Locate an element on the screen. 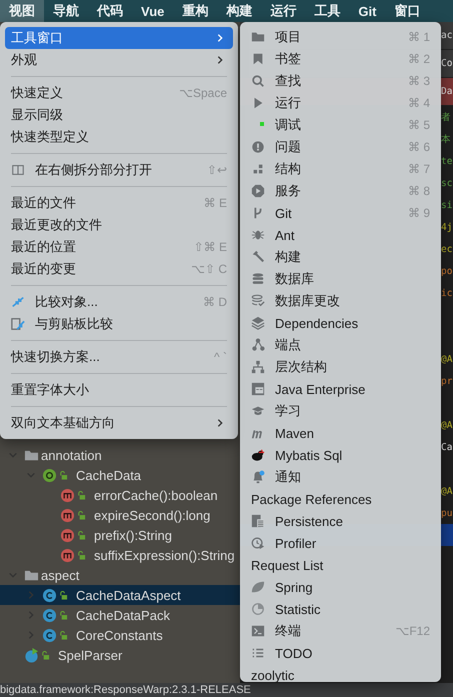  leaf-icon is located at coordinates (258, 587).